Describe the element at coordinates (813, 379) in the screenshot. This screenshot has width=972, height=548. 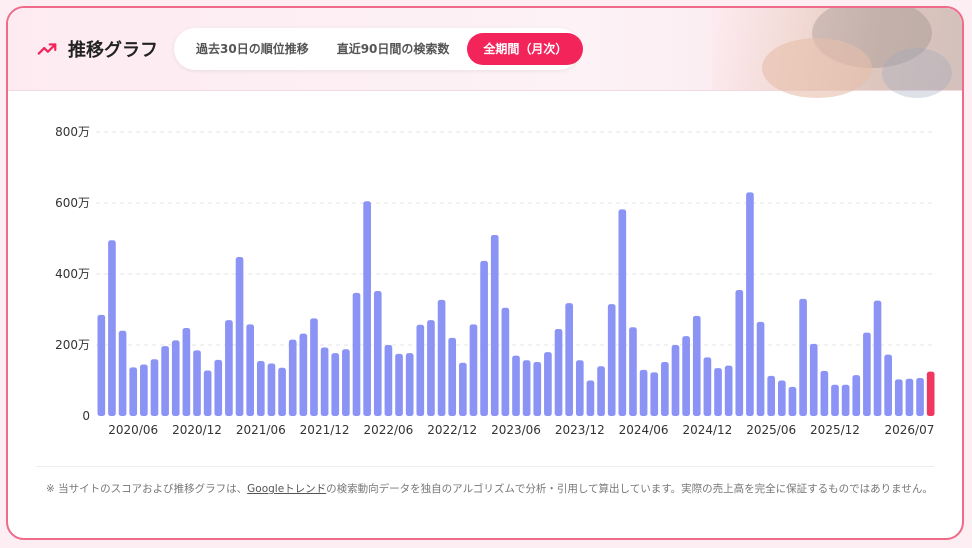
I see `bar-2025/10` at that location.